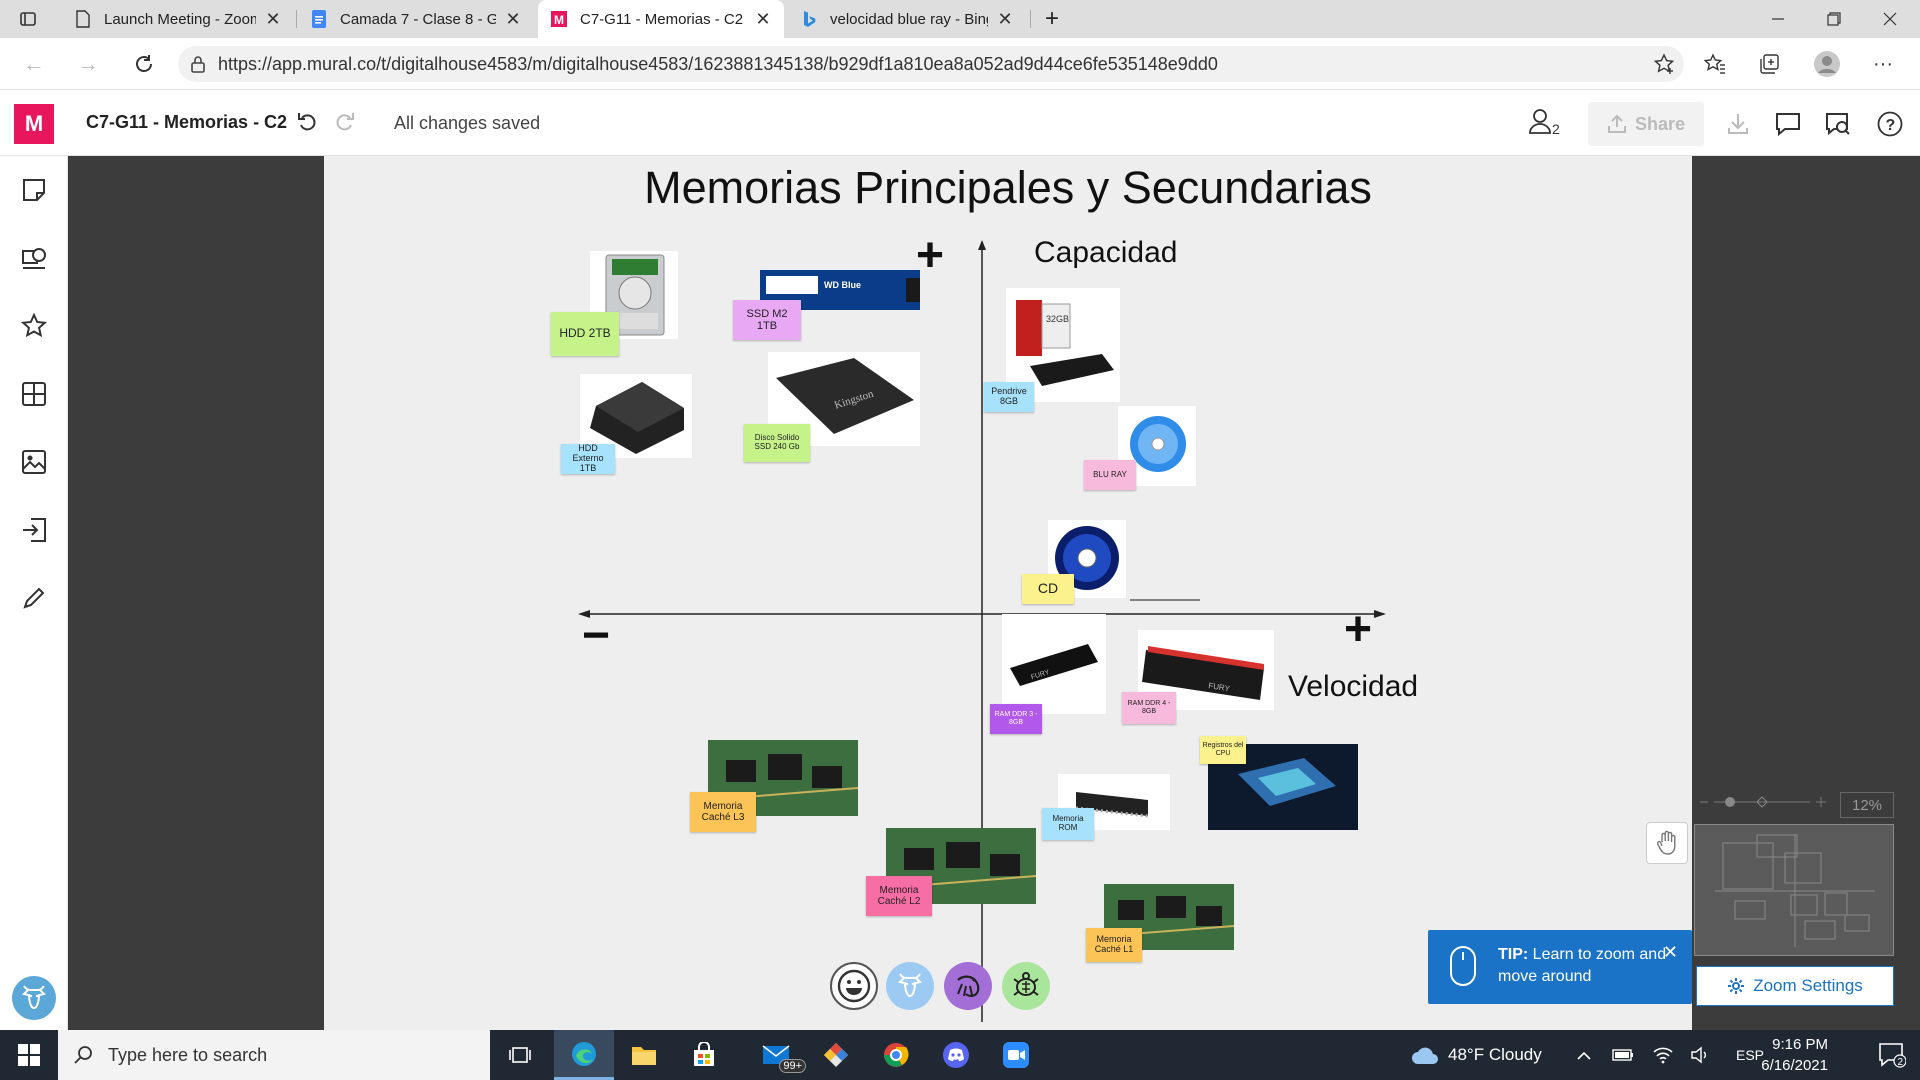 The image size is (1920, 1080). What do you see at coordinates (704, 1055) in the screenshot?
I see `store-icon` at bounding box center [704, 1055].